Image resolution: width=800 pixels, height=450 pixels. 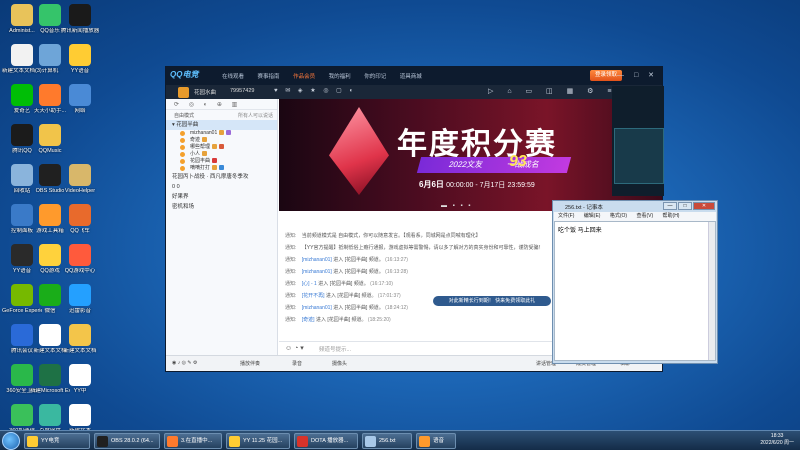 I want to click on taskbar-item: 语音, so click(x=436, y=441).